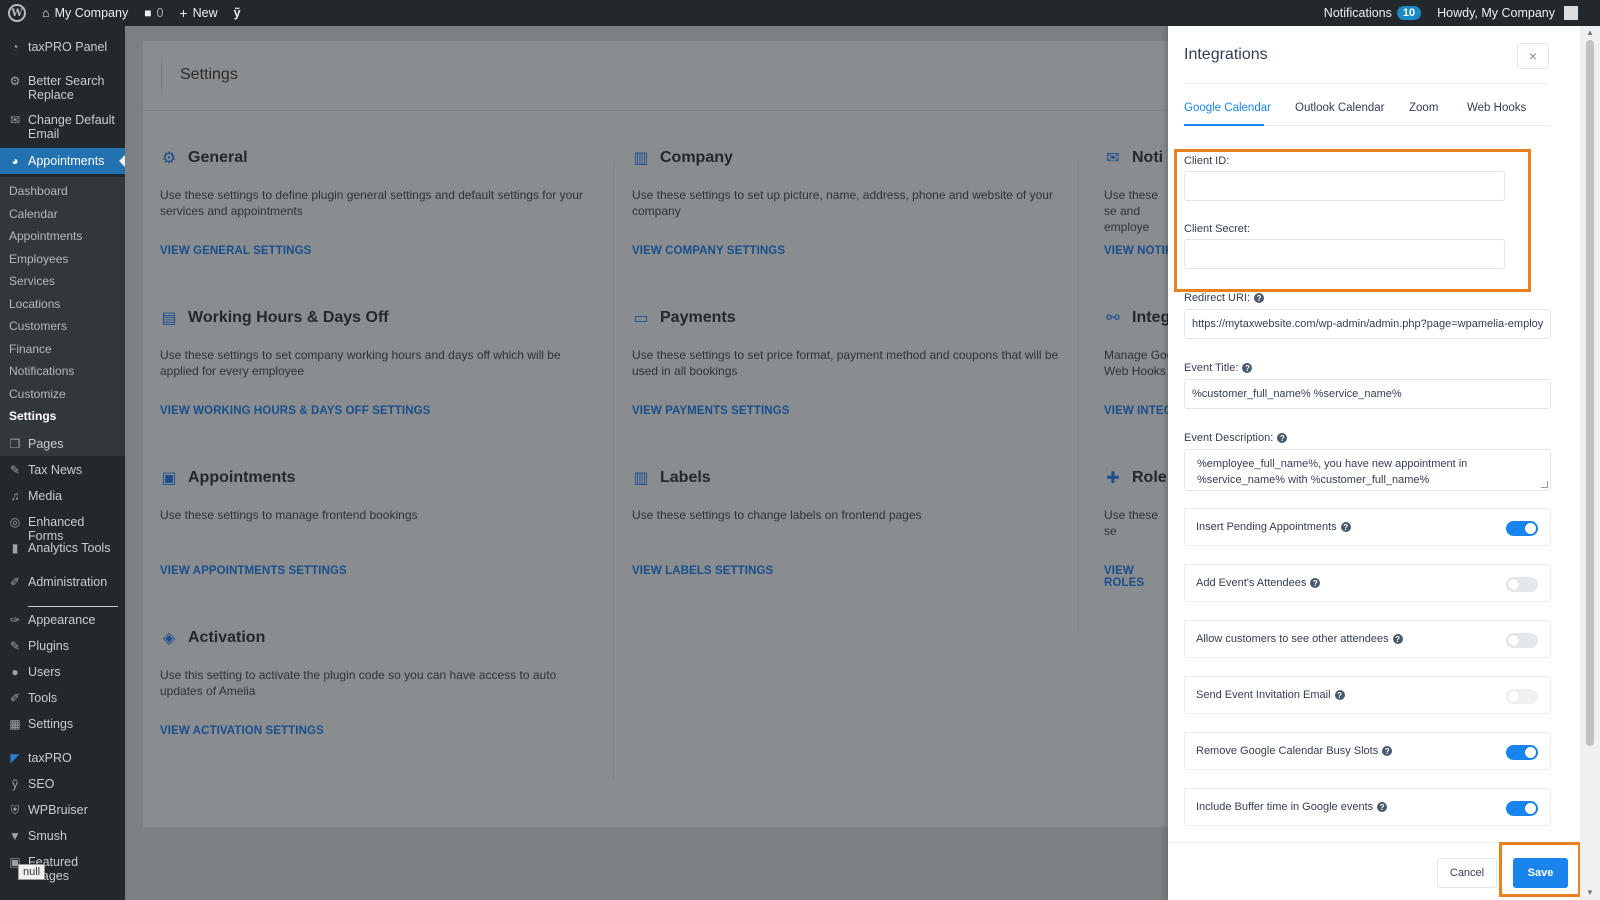 The width and height of the screenshot is (1600, 900). I want to click on menu-label: Smush, so click(47, 836).